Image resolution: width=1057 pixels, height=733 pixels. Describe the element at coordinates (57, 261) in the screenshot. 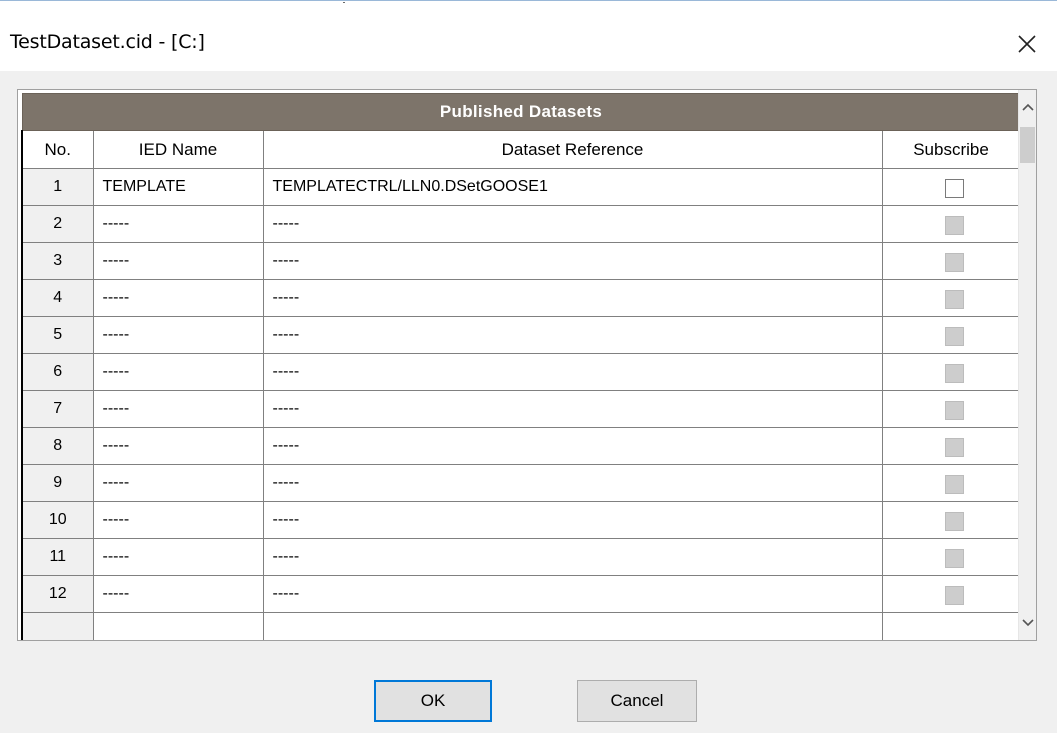

I see `row-number: 3` at that location.